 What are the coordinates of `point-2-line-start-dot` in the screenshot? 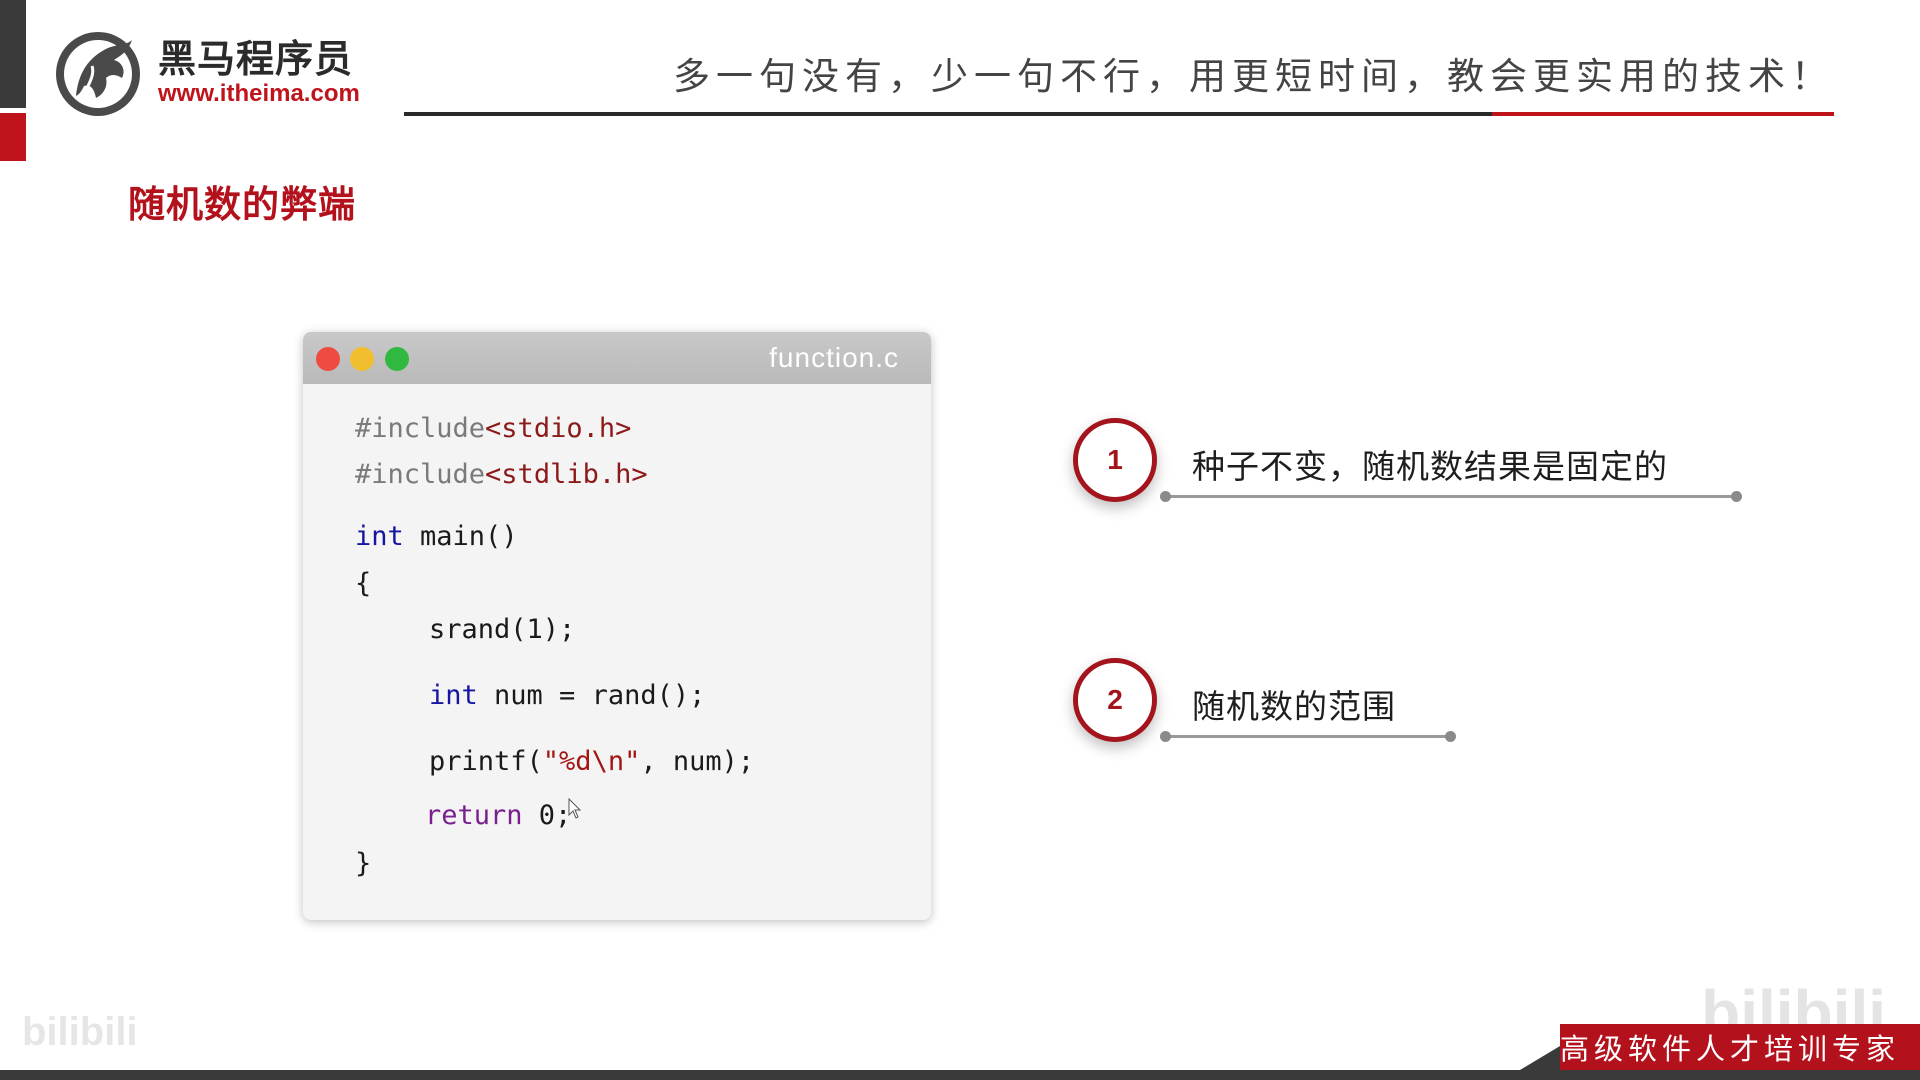 It's located at (1165, 736).